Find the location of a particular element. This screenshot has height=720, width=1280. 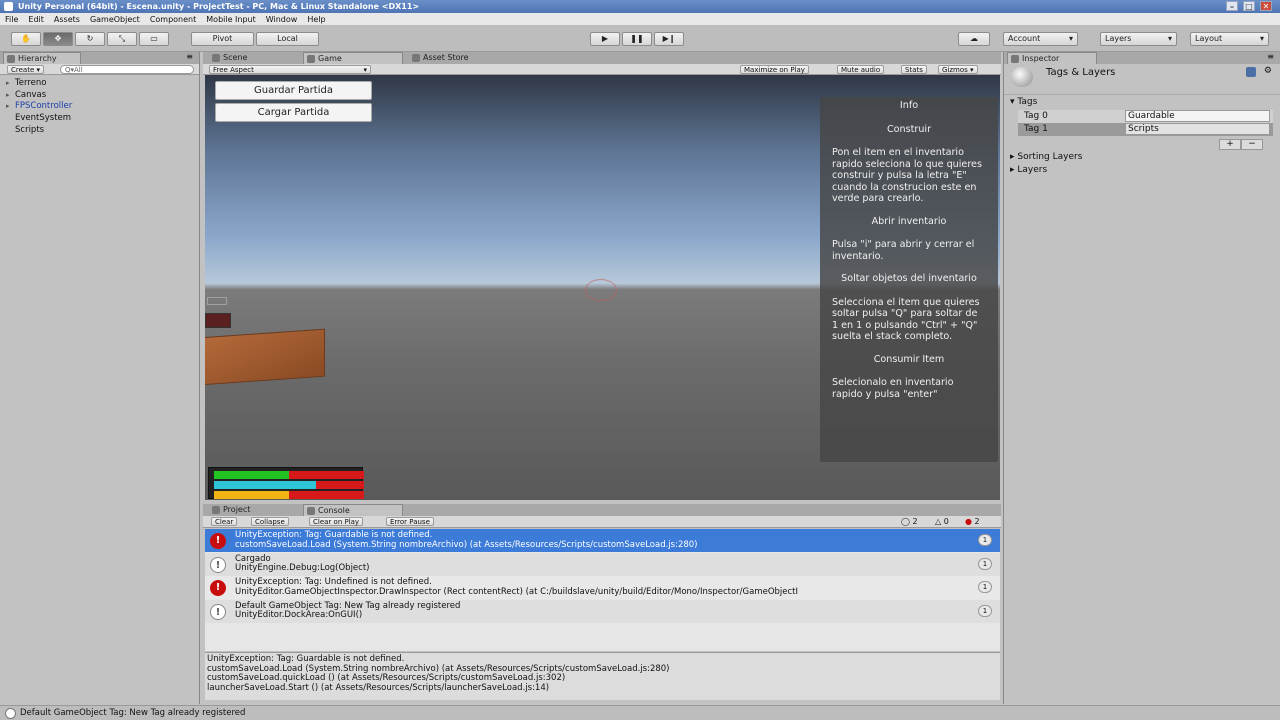

menu-file: File is located at coordinates (11, 19).